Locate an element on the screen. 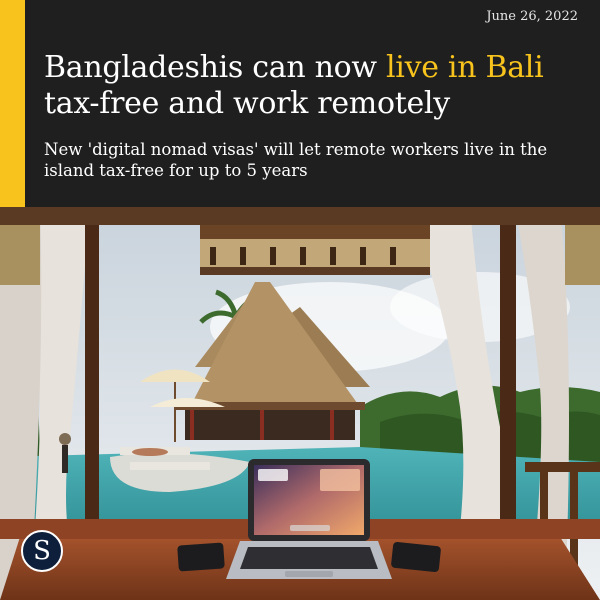 The width and height of the screenshot is (600, 600). headline-part-1: Bangladeshis can now is located at coordinates (215, 67).